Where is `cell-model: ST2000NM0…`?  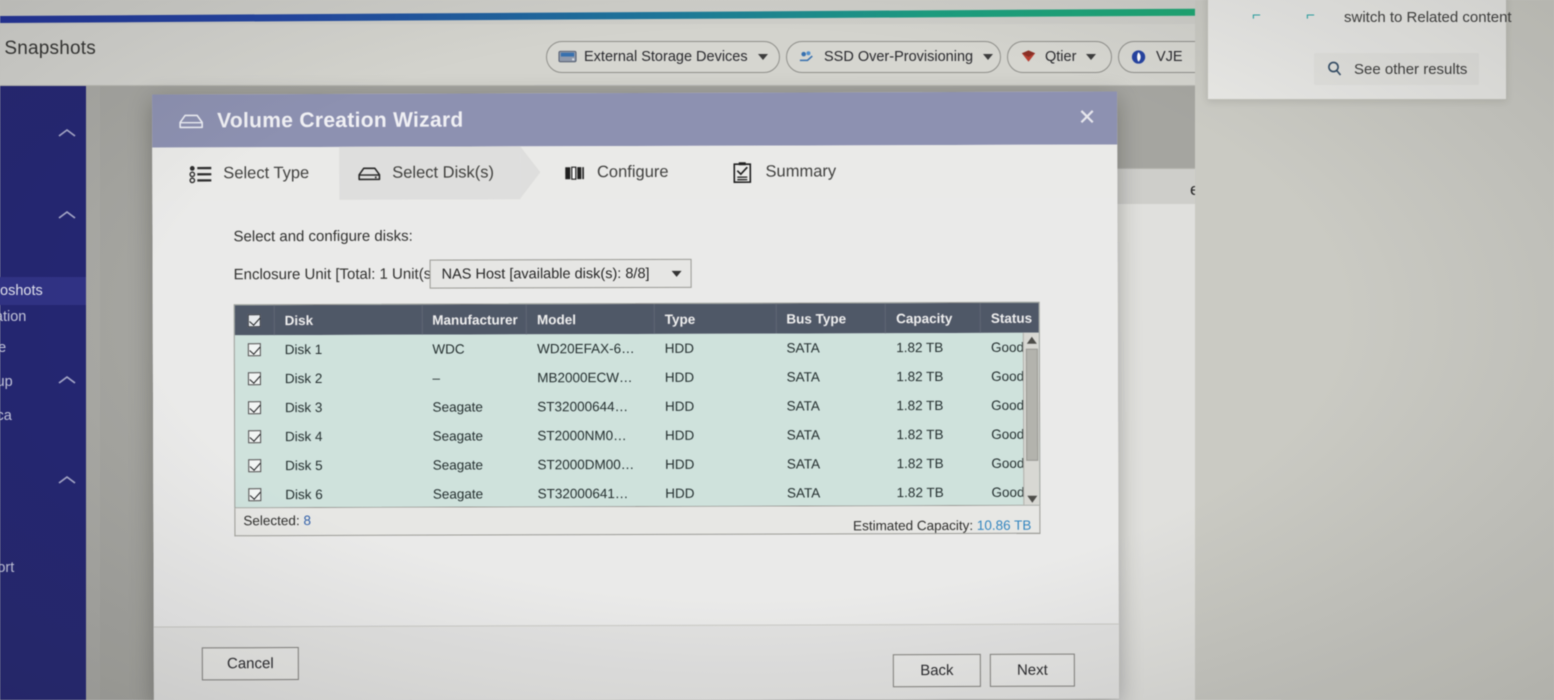
cell-model: ST2000NM0… is located at coordinates (582, 436).